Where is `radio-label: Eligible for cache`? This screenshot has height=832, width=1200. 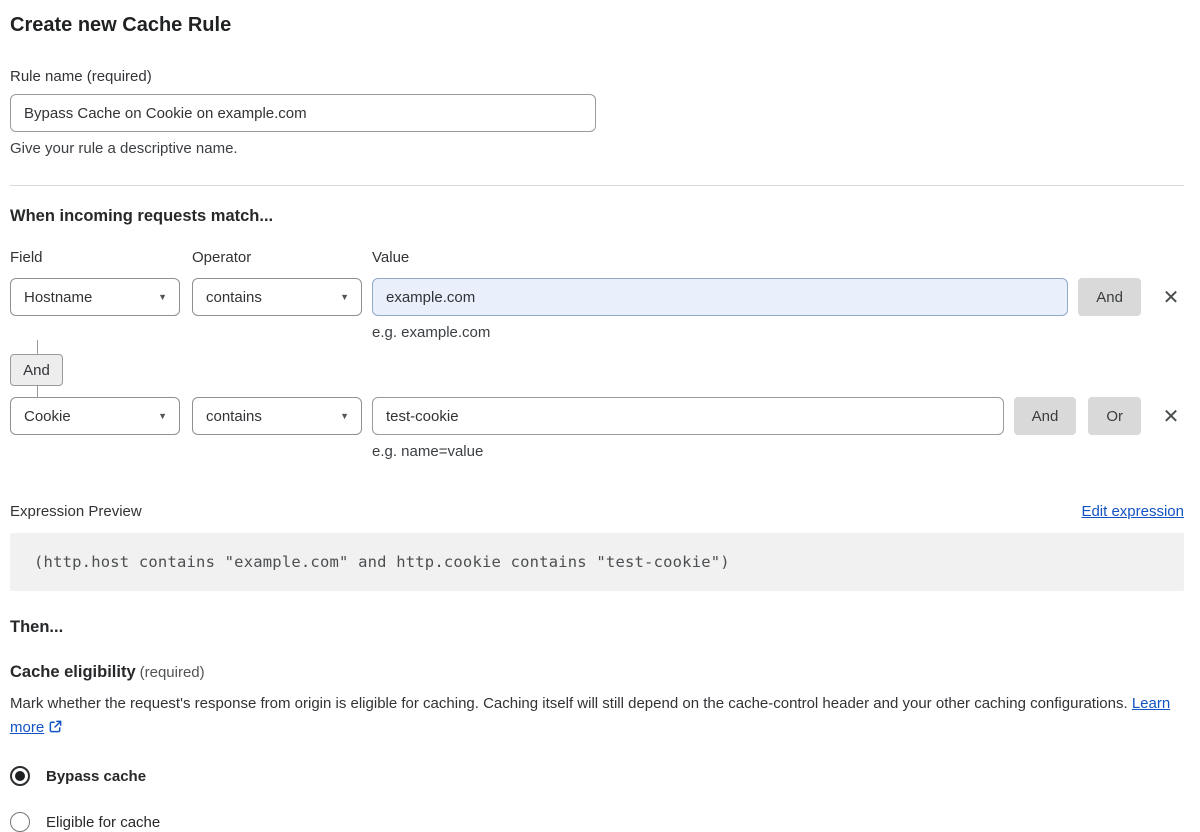 radio-label: Eligible for cache is located at coordinates (103, 822).